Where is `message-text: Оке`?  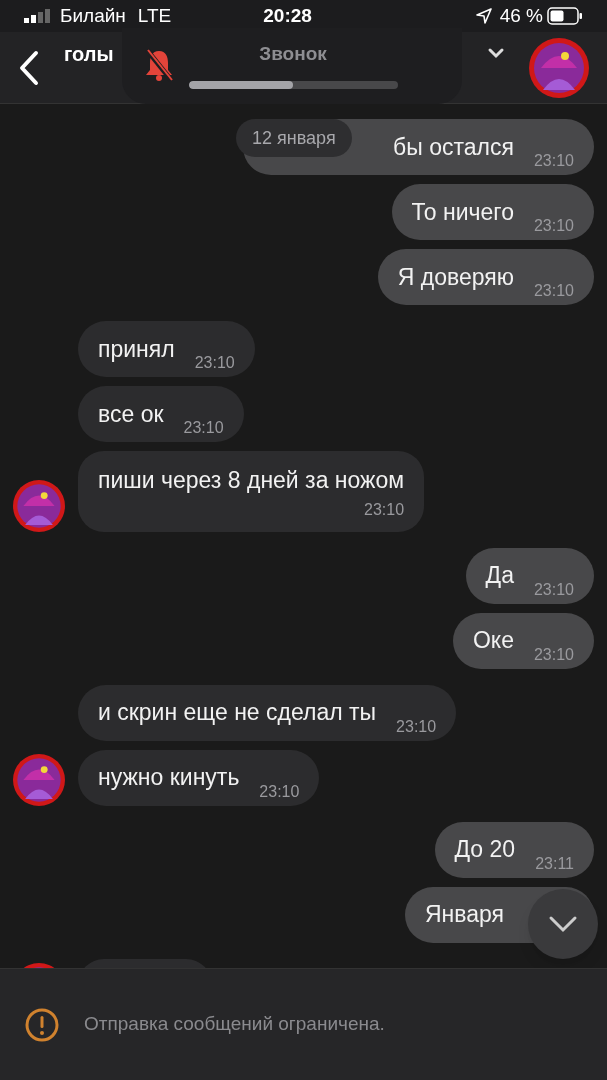 message-text: Оке is located at coordinates (493, 641).